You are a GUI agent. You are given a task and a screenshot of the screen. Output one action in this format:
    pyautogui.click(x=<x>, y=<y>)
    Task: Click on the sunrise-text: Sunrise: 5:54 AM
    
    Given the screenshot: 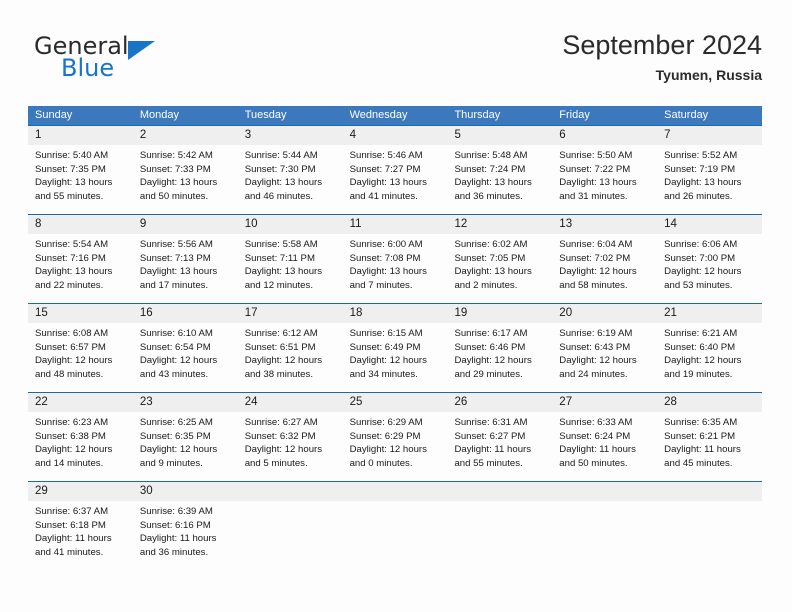 What is the action you would take?
    pyautogui.click(x=72, y=244)
    